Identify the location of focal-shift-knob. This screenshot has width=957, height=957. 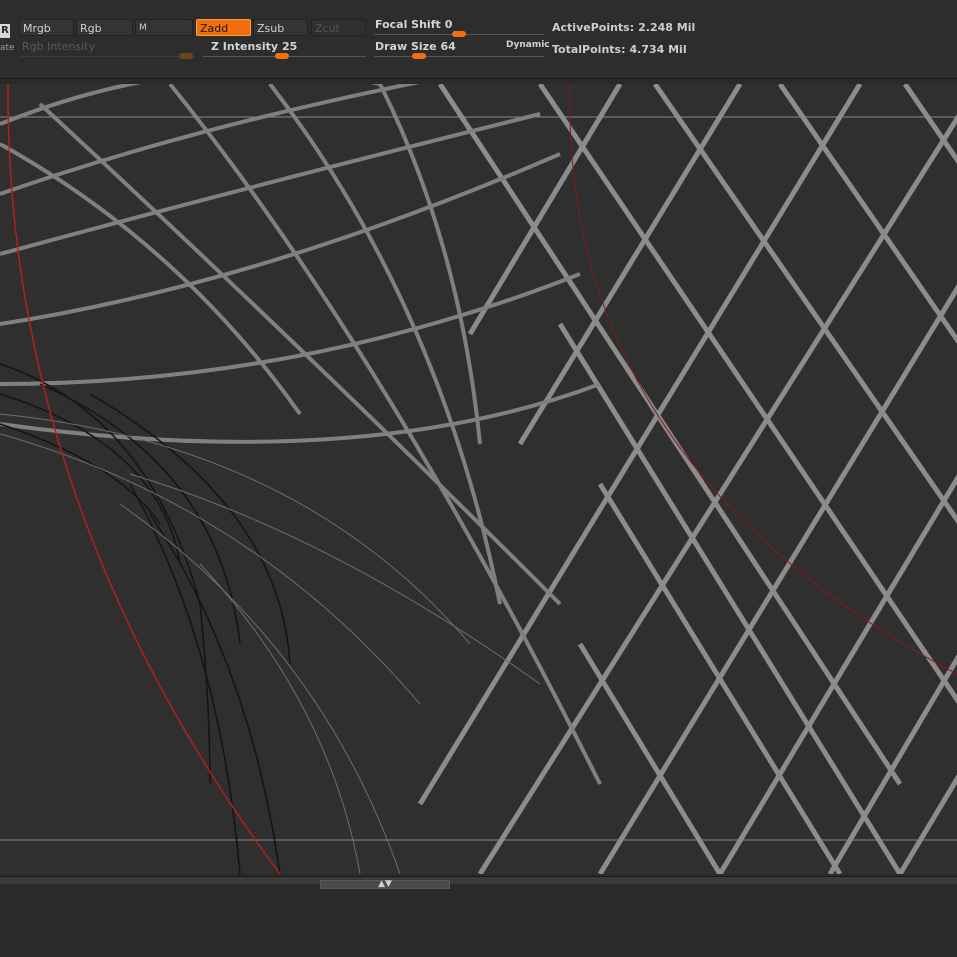
(459, 34).